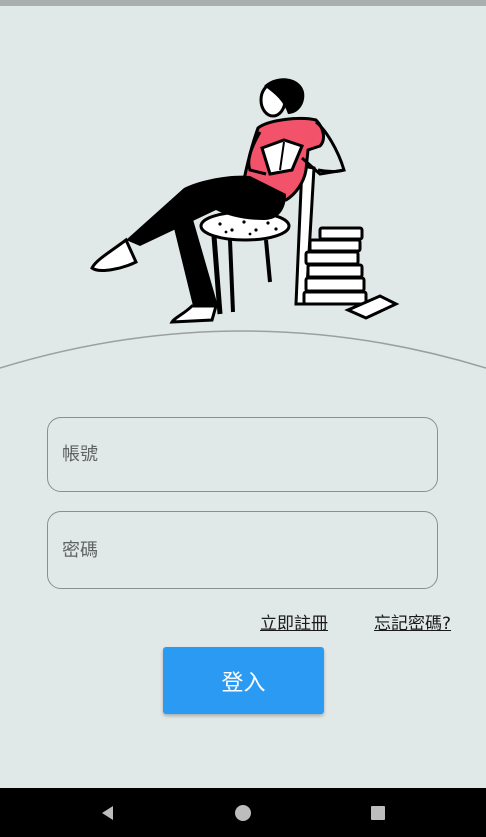 The image size is (486, 837). What do you see at coordinates (378, 812) in the screenshot?
I see `recents-icon` at bounding box center [378, 812].